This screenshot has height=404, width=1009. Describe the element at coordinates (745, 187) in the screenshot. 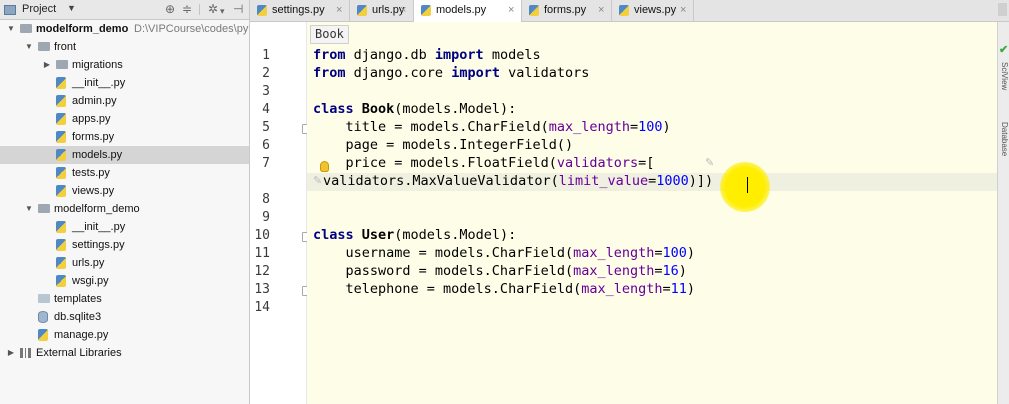

I see `cursor-highlight` at that location.